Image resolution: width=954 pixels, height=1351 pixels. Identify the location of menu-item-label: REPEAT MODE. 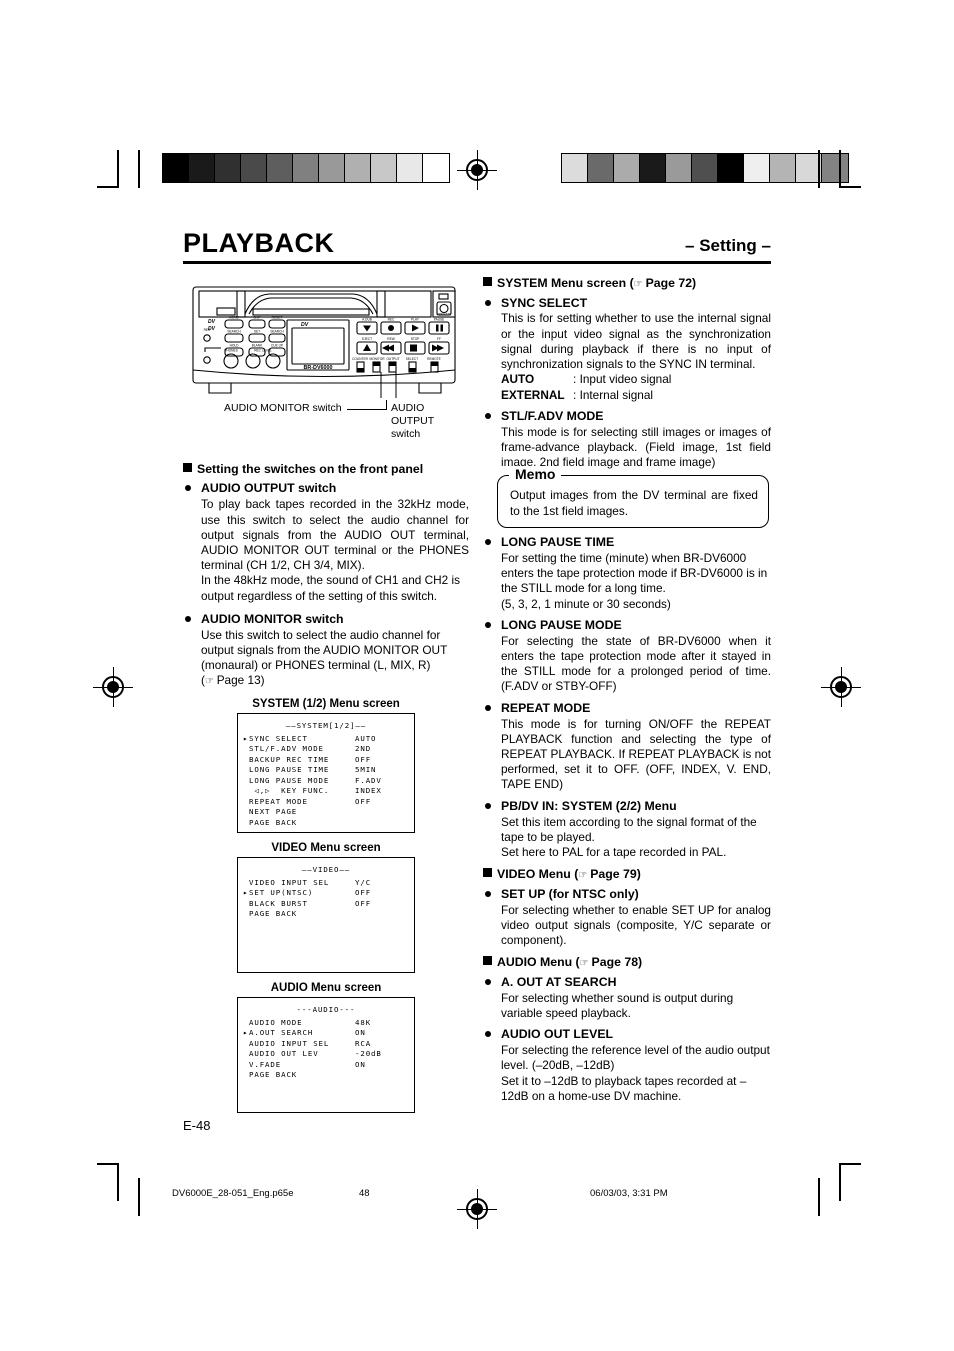
(278, 801).